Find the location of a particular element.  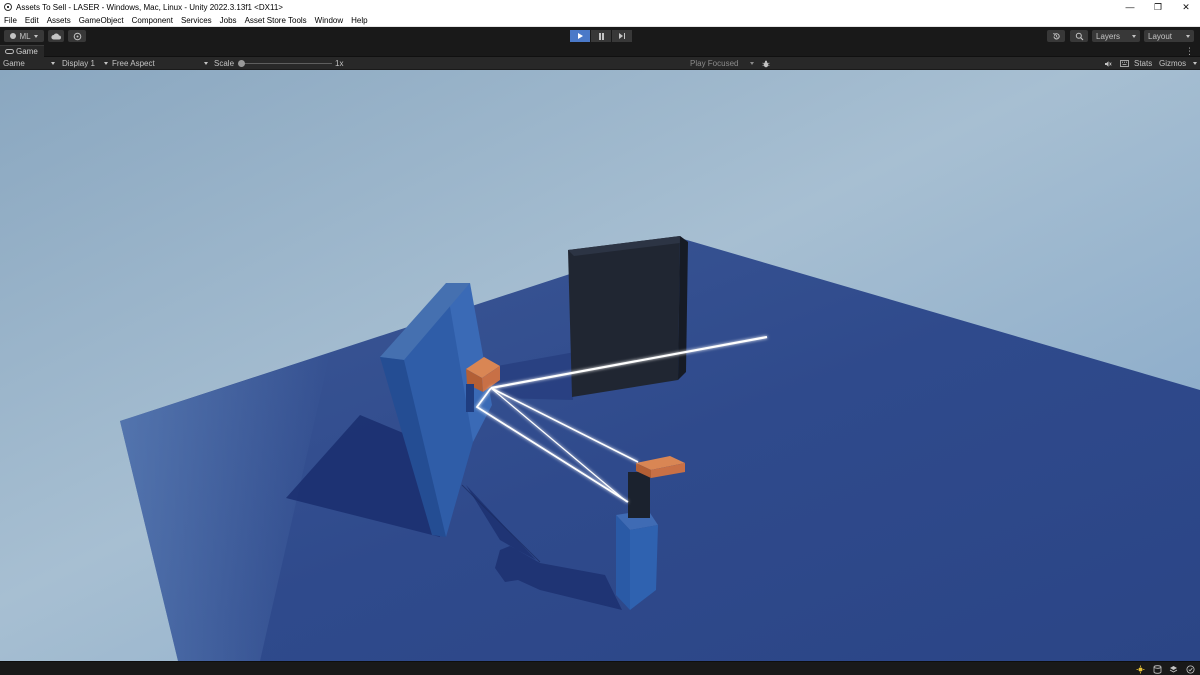

play-controls is located at coordinates (601, 36).